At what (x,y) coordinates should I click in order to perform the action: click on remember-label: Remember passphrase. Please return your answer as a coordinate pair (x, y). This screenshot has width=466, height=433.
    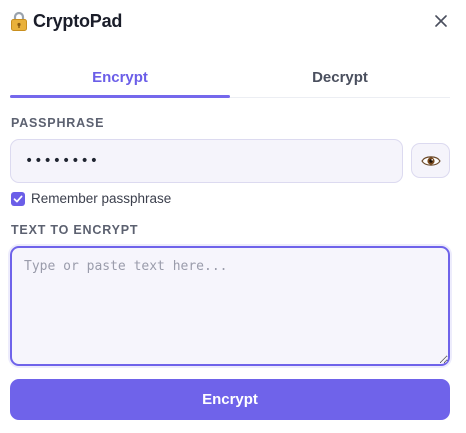
    Looking at the image, I should click on (101, 198).